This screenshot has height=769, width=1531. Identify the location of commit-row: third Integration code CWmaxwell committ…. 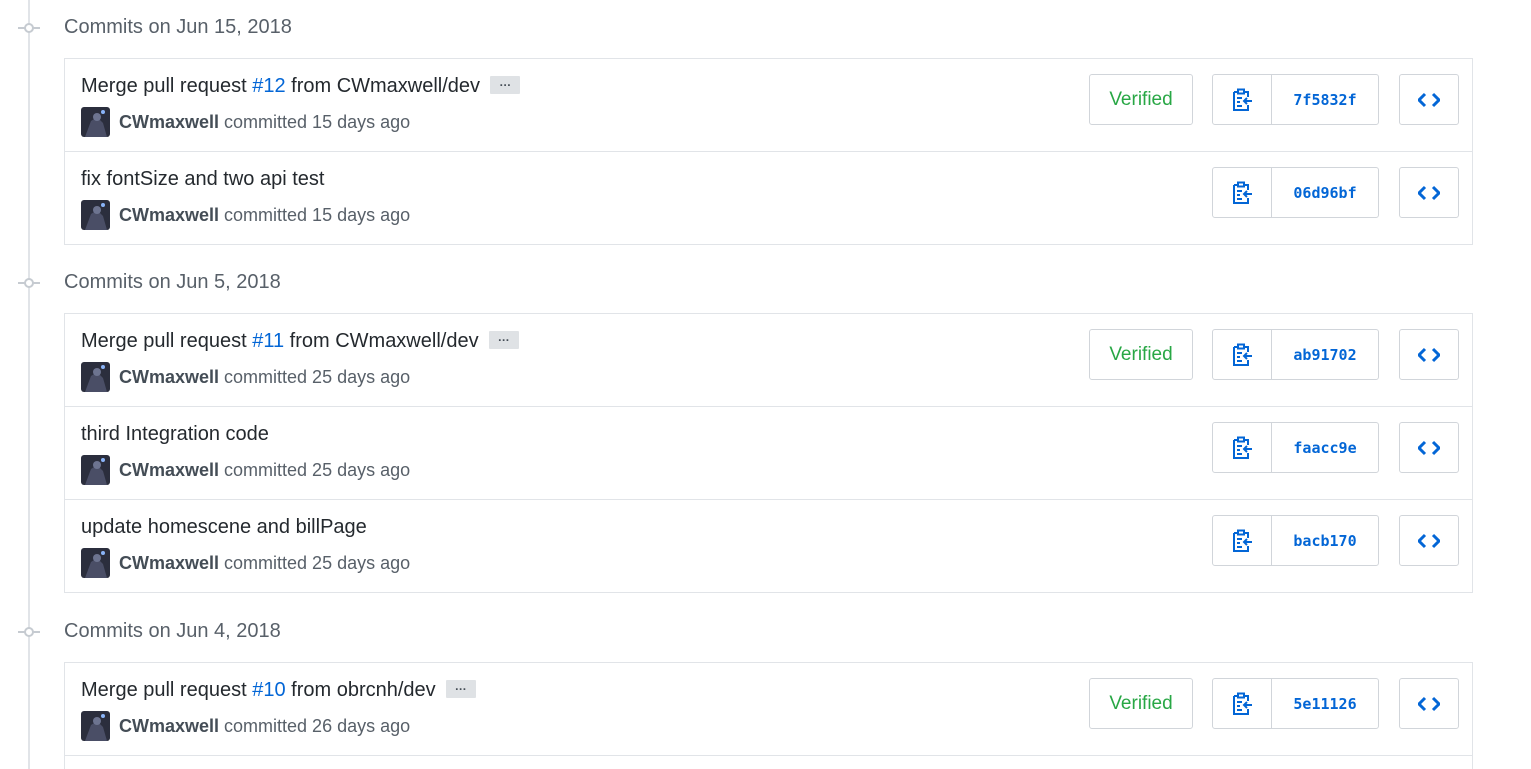
(768, 452).